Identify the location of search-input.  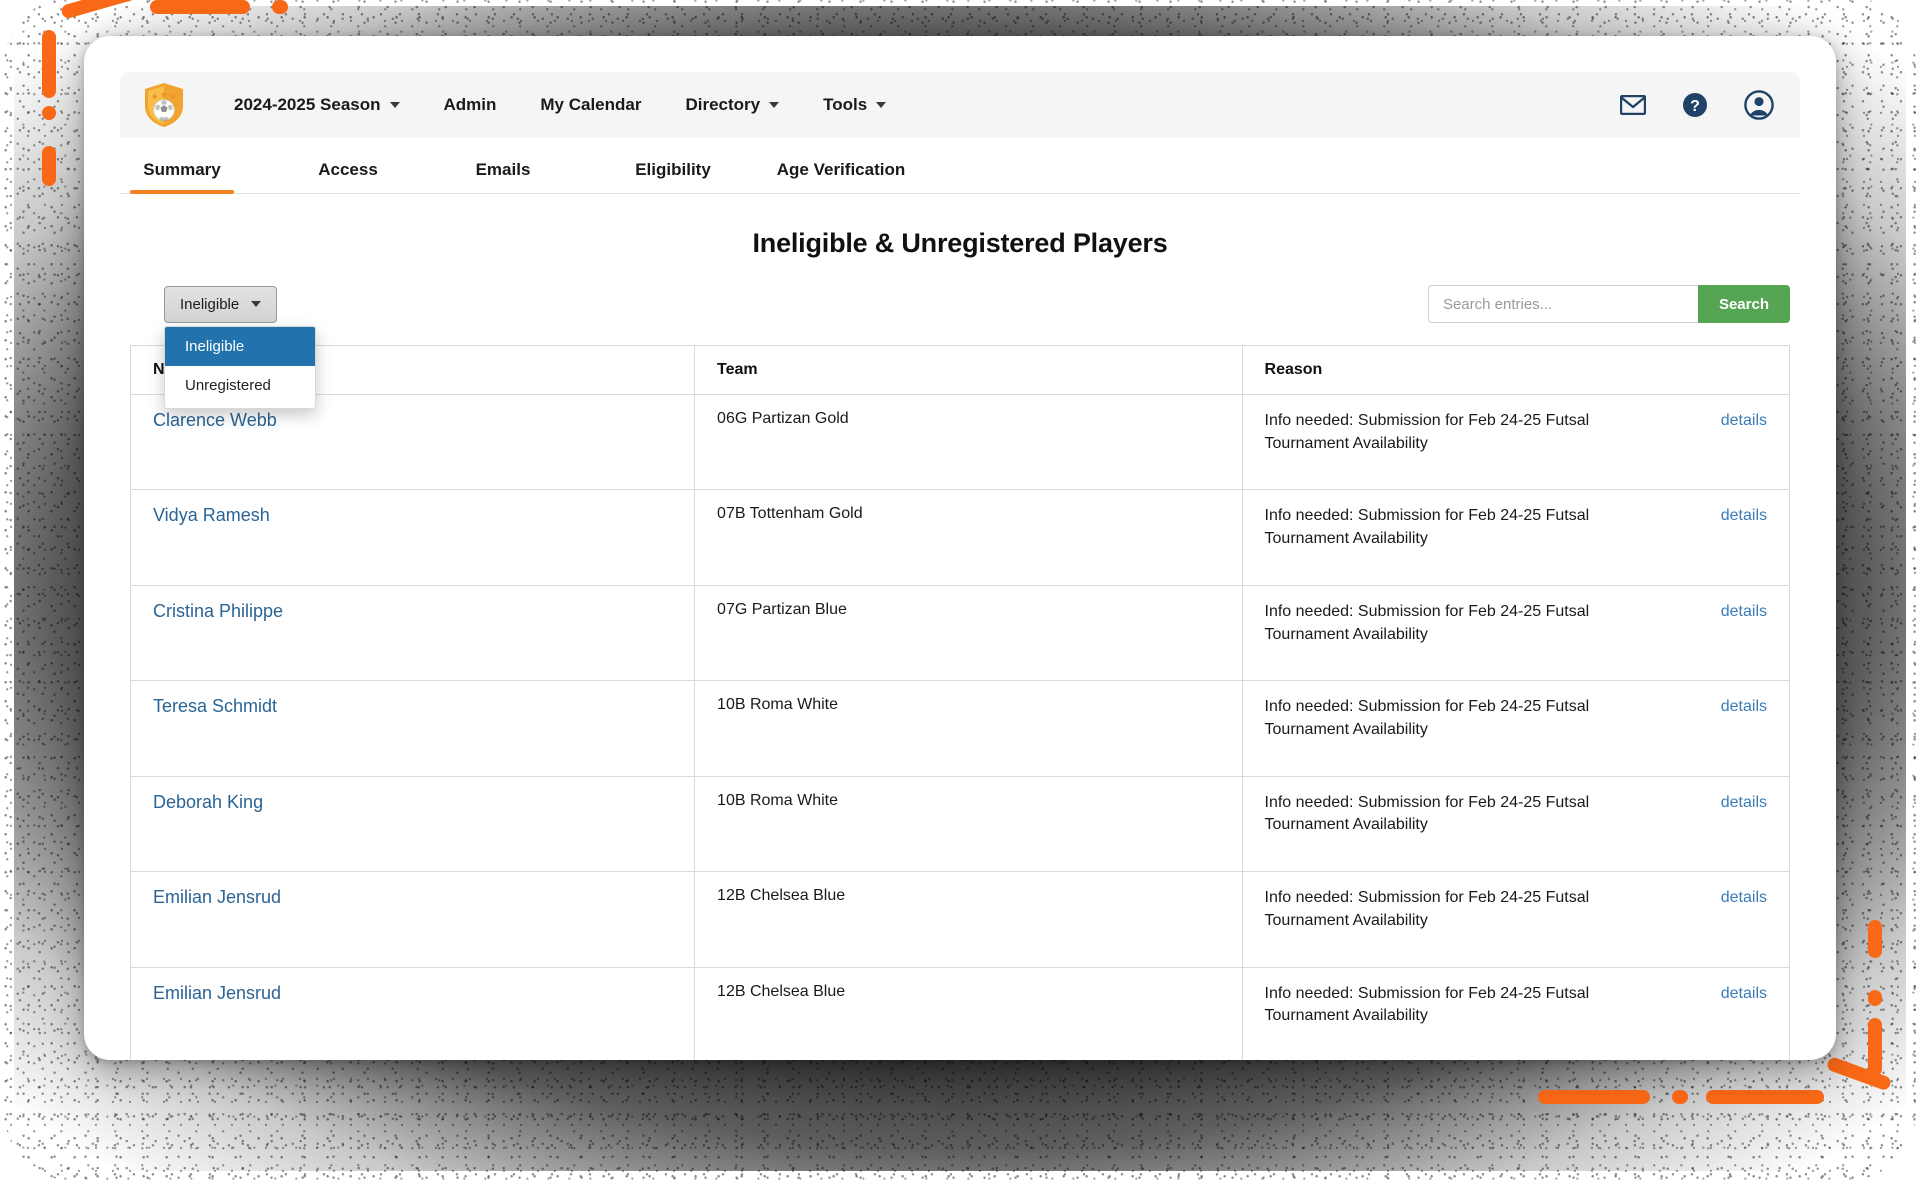
(1562, 304).